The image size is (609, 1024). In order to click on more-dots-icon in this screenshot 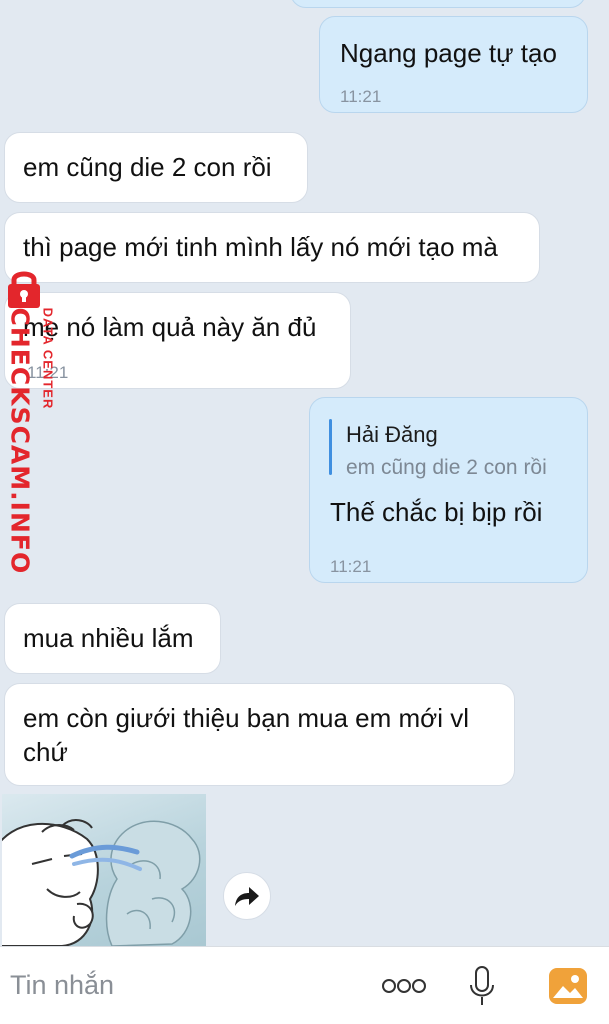, I will do `click(404, 986)`.